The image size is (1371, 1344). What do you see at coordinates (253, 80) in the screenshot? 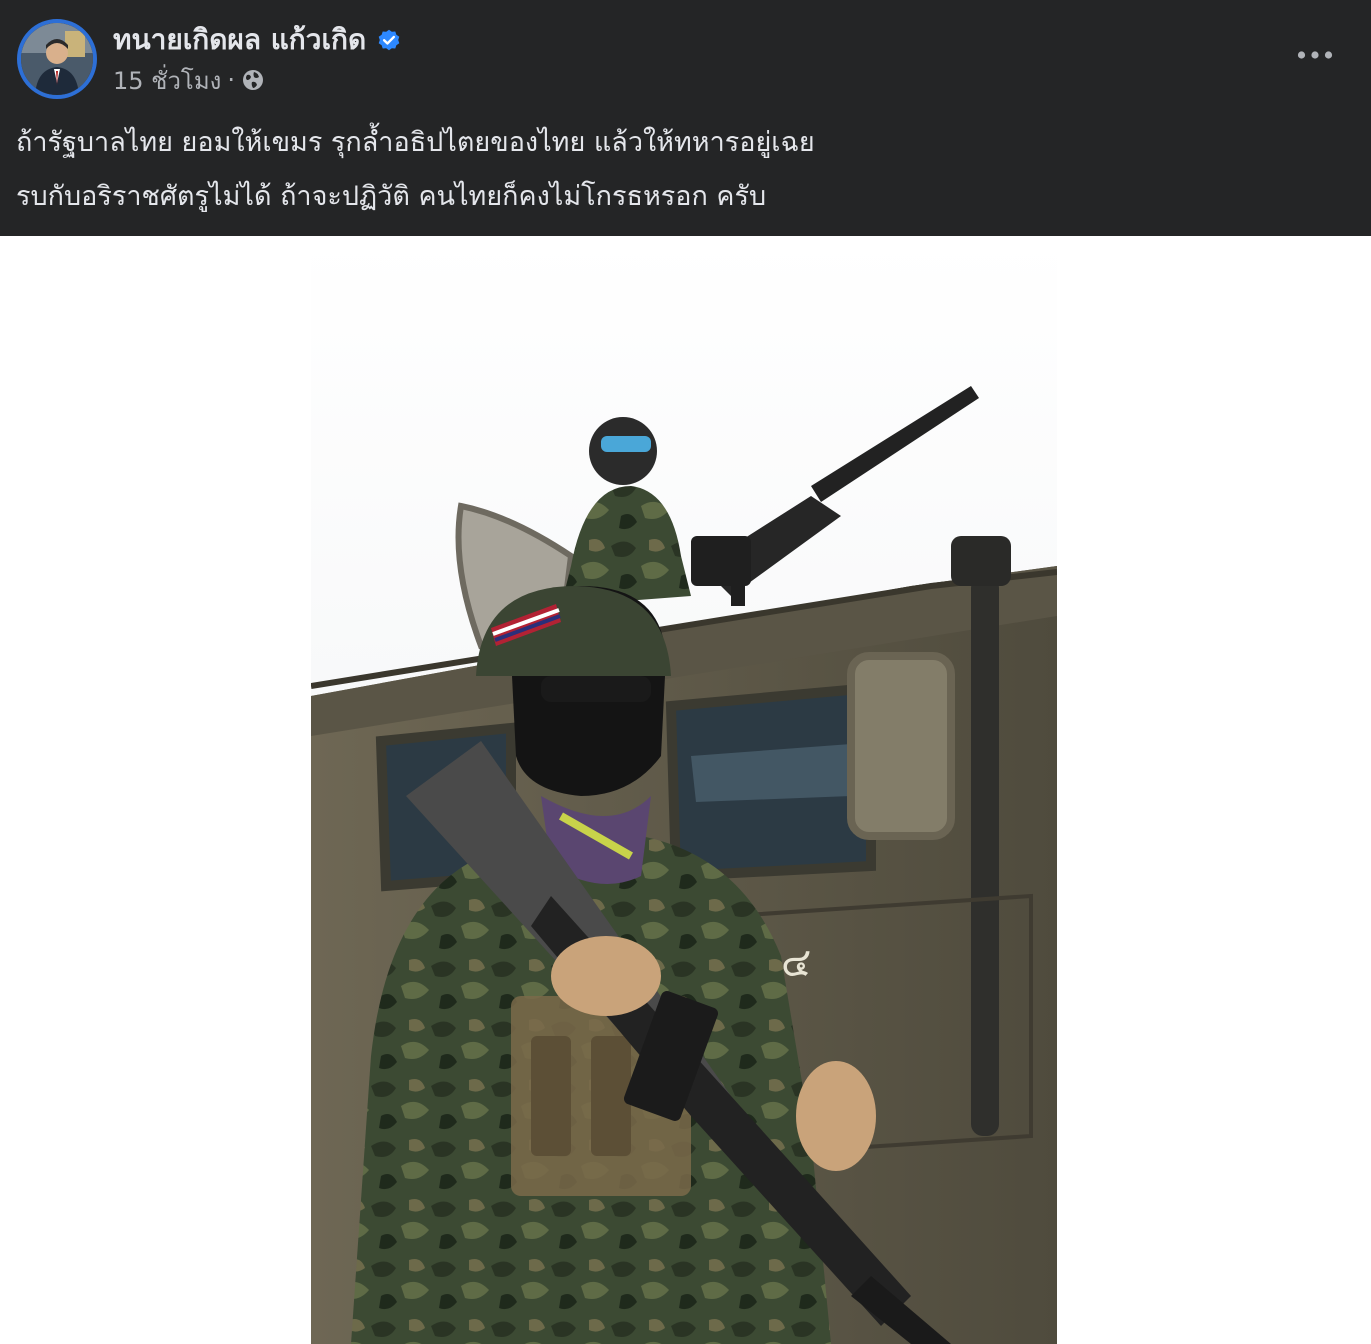
I see `globe-icon` at bounding box center [253, 80].